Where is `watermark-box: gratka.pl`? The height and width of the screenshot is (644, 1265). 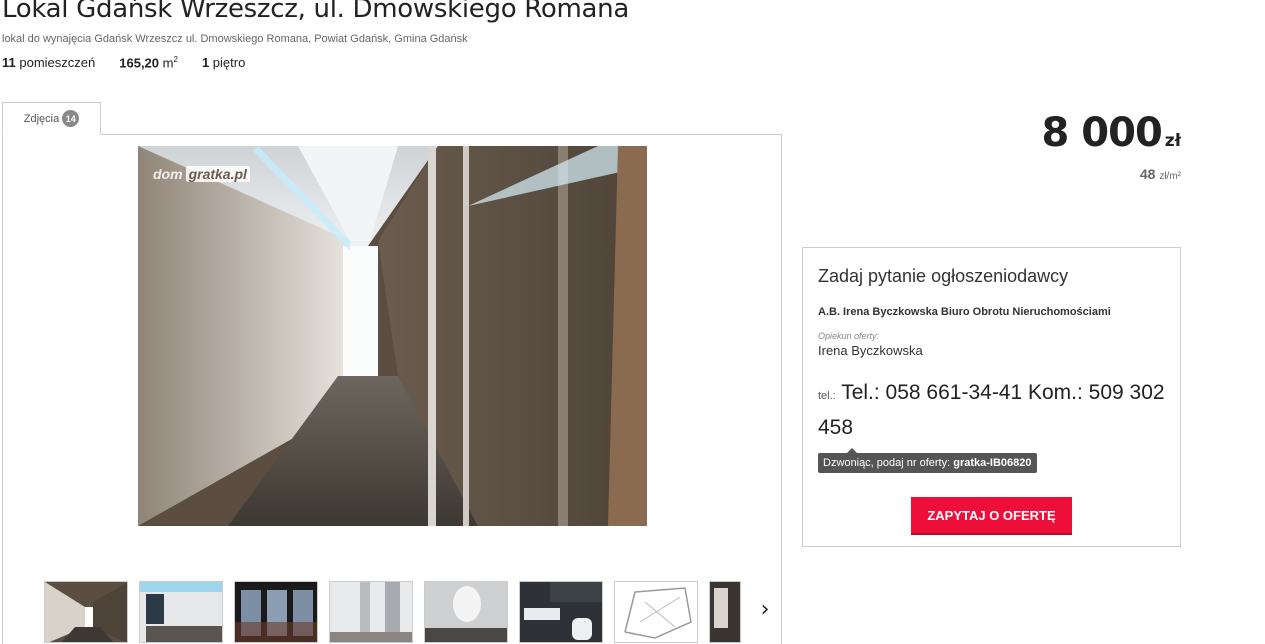 watermark-box: gratka.pl is located at coordinates (217, 174).